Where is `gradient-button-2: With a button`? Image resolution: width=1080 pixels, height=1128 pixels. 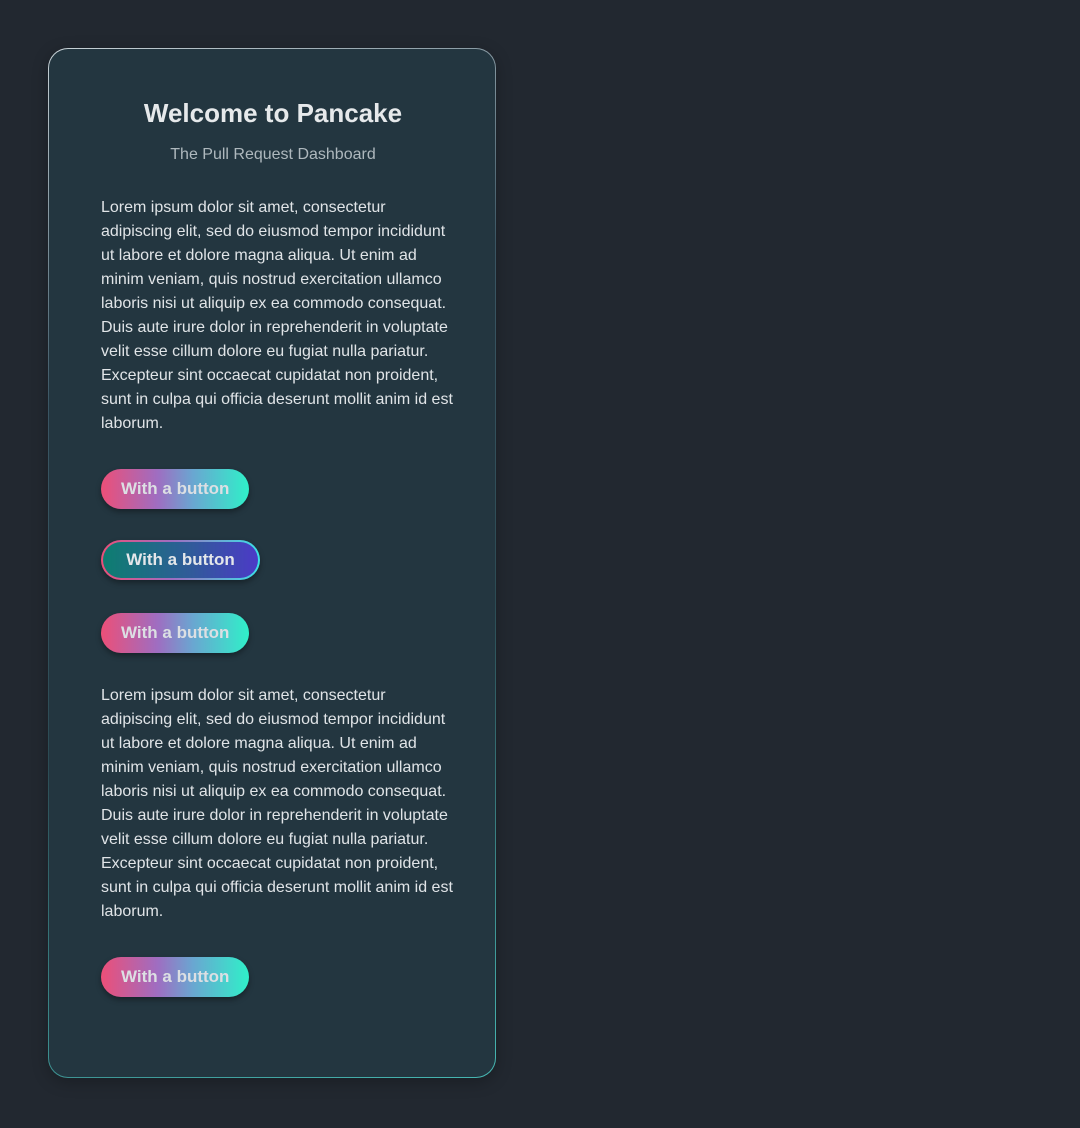 gradient-button-2: With a button is located at coordinates (175, 633).